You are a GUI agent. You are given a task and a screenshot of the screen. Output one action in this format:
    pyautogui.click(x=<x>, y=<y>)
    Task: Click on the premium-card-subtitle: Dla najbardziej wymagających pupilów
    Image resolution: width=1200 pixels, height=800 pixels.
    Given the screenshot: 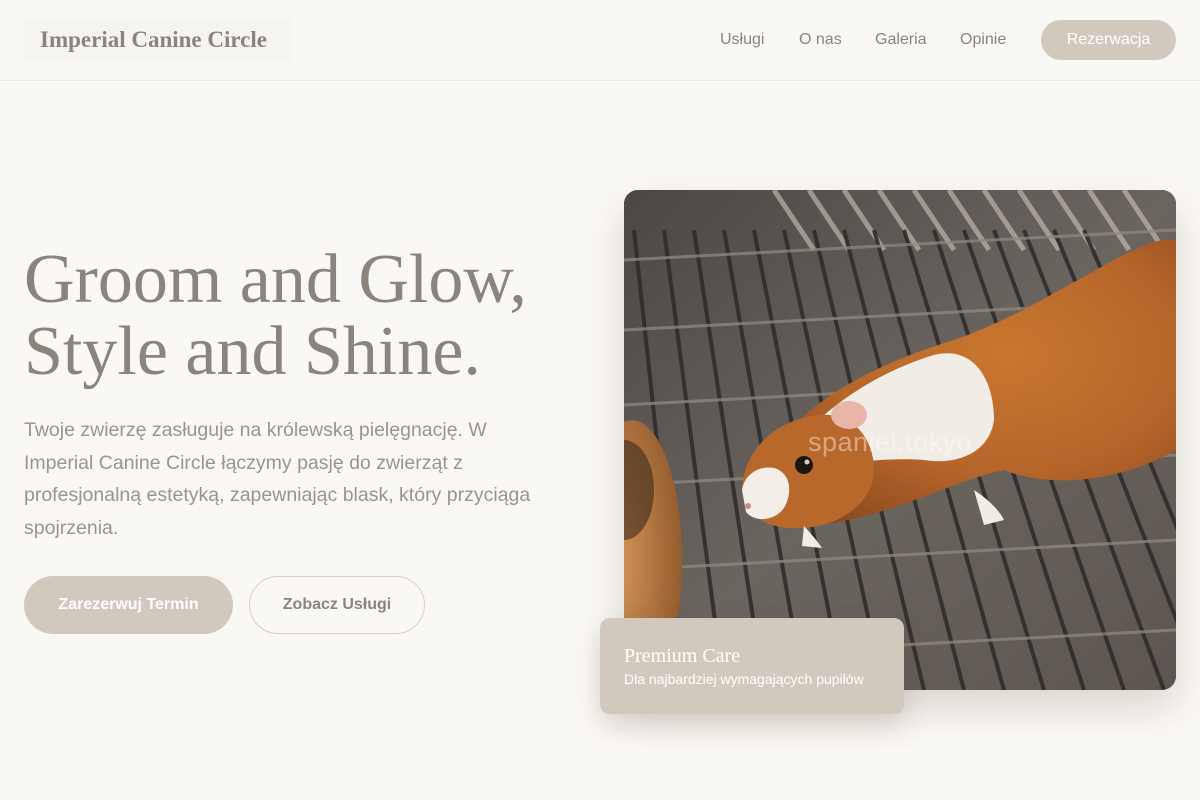 What is the action you would take?
    pyautogui.click(x=744, y=679)
    